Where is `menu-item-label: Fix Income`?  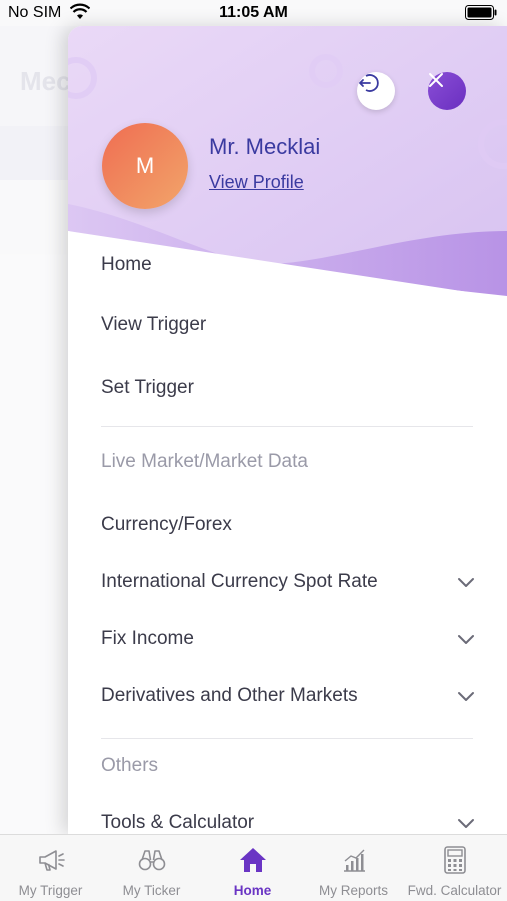
menu-item-label: Fix Income is located at coordinates (147, 638).